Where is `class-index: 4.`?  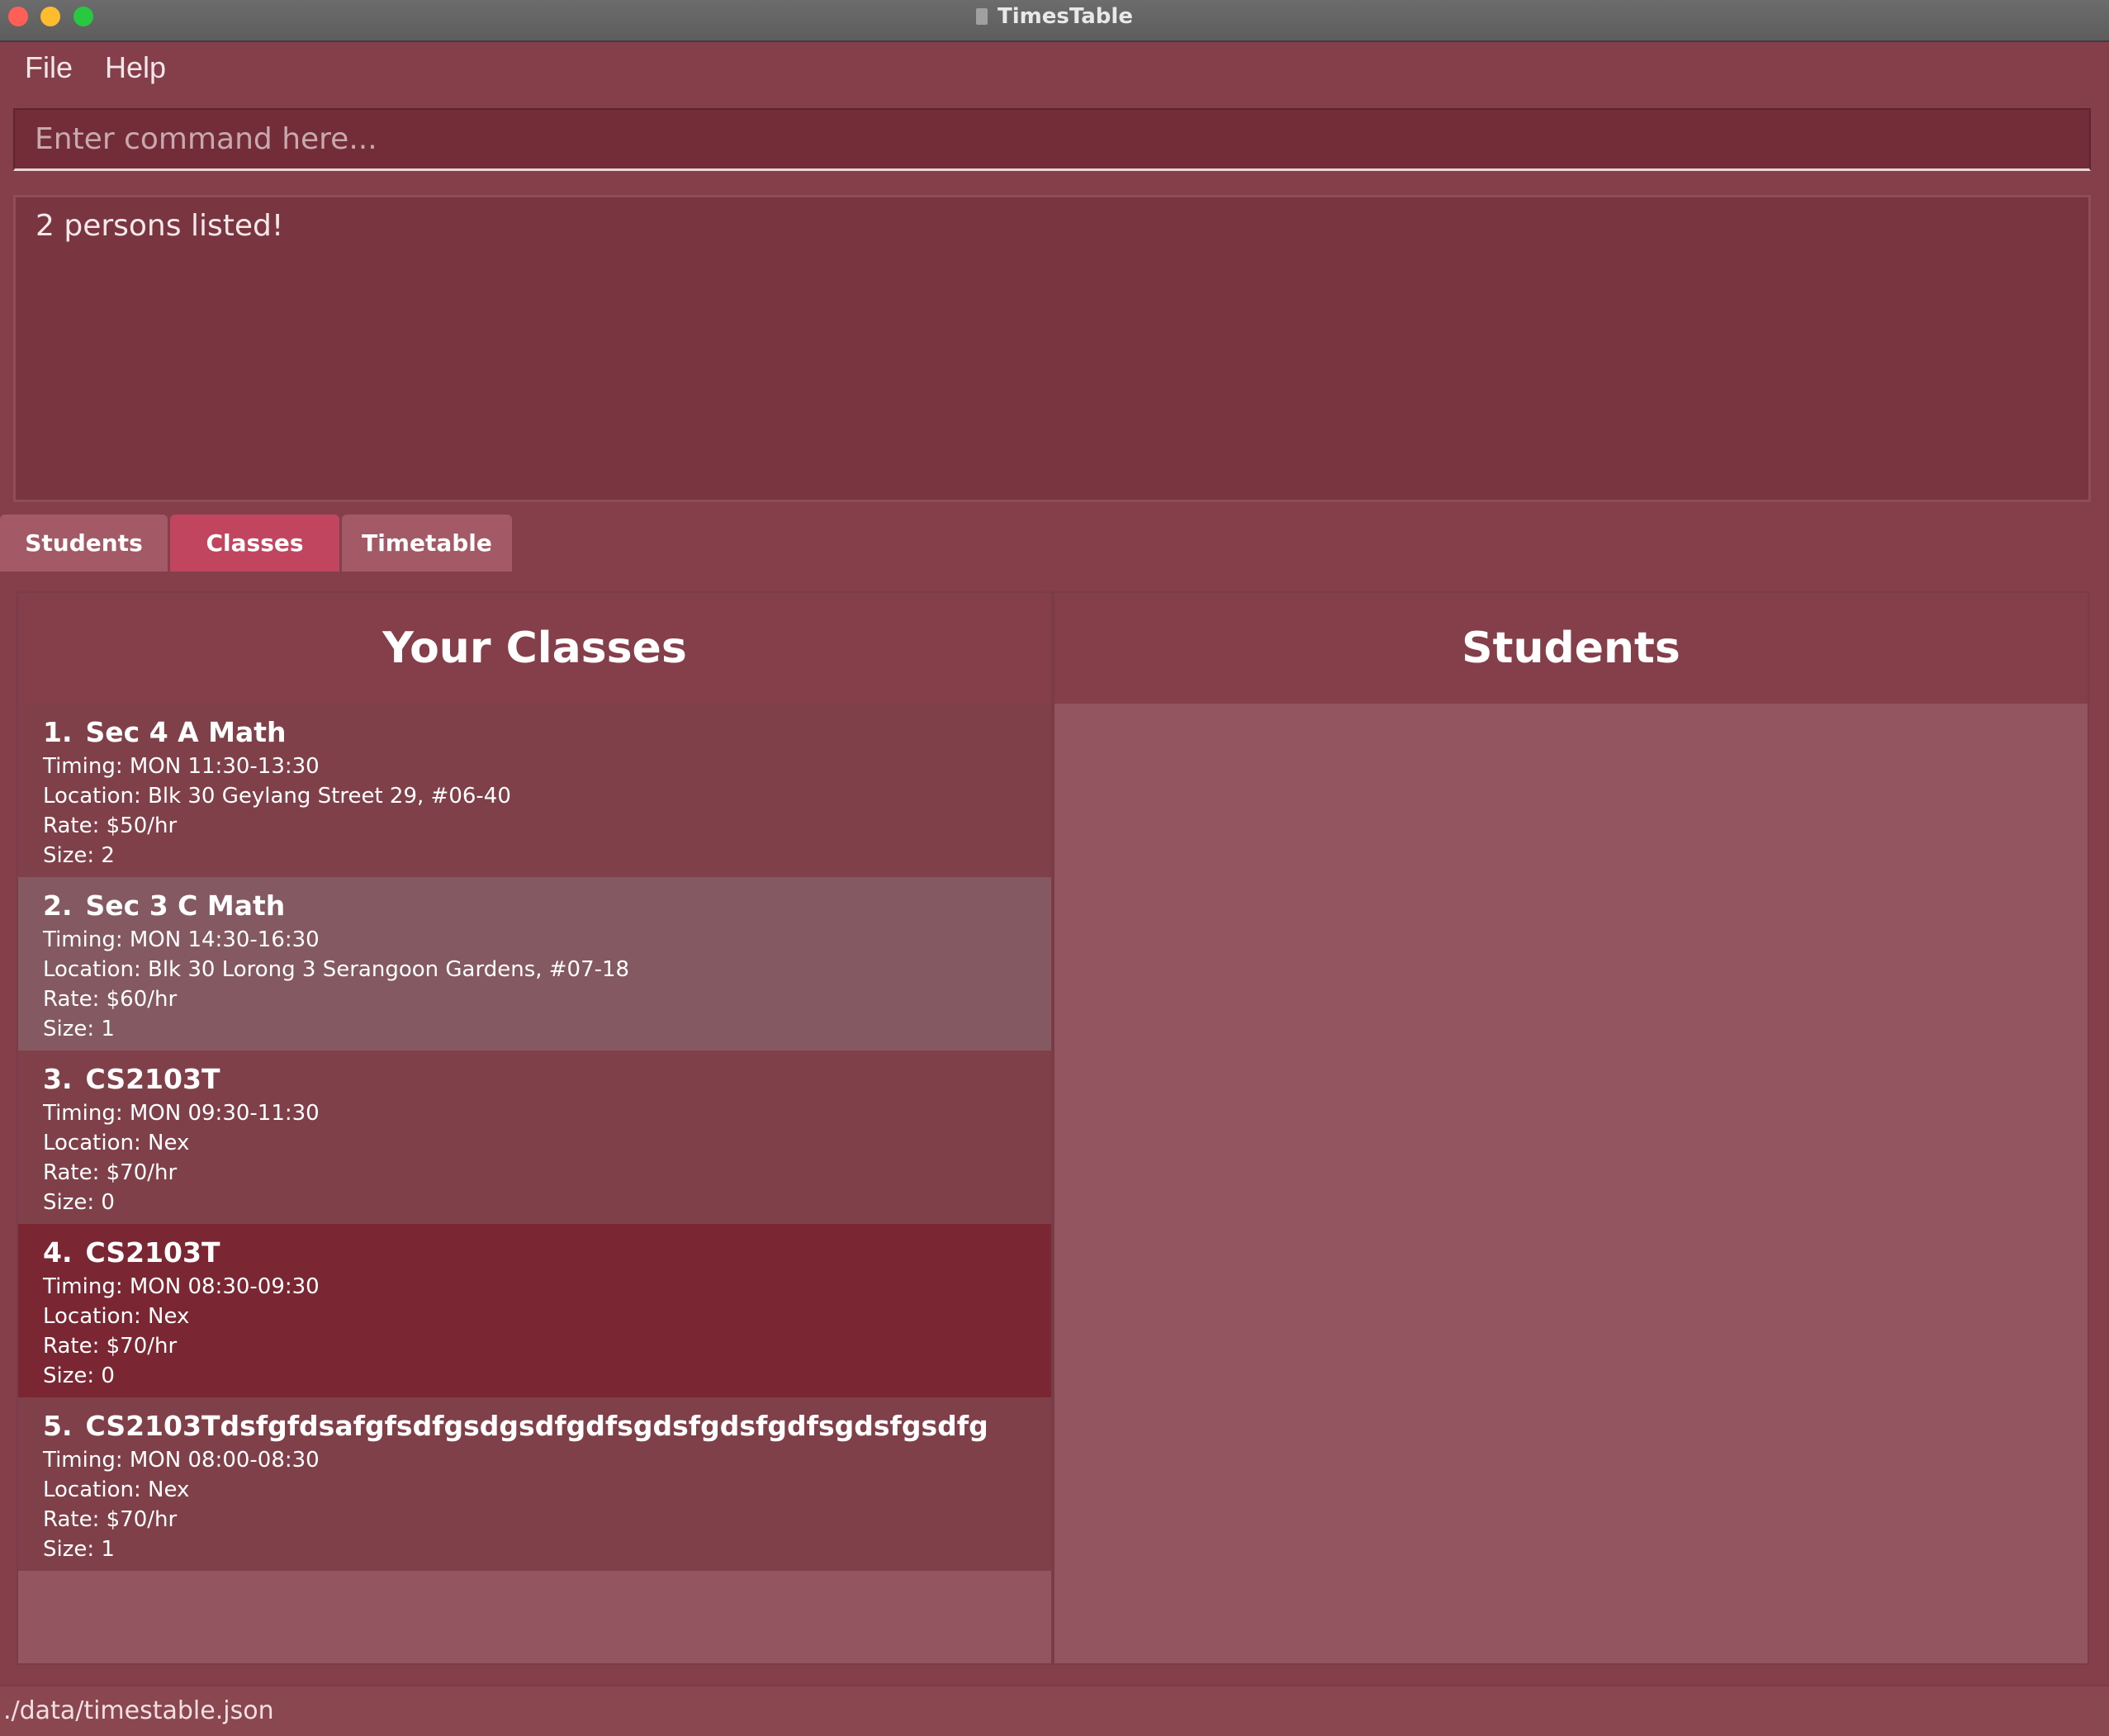
class-index: 4. is located at coordinates (58, 1252).